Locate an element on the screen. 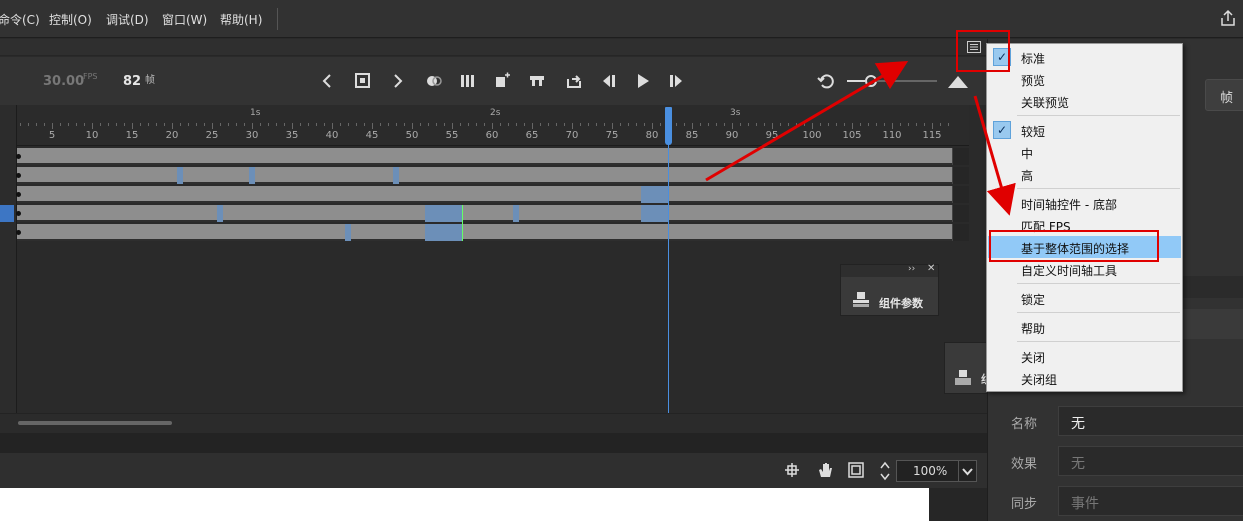 The image size is (1243, 521). menu-item-short: ✓ 较短 is located at coordinates (1084, 130).